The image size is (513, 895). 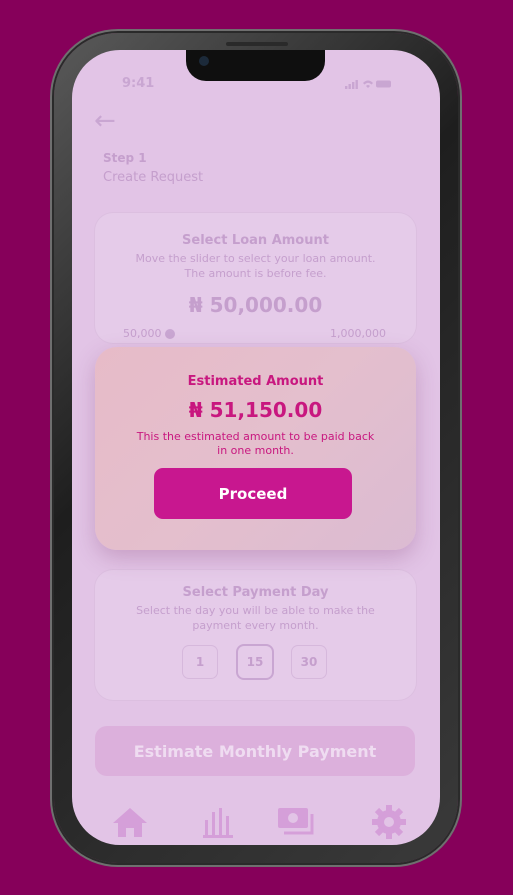 What do you see at coordinates (170, 334) in the screenshot?
I see `loan-slider-knob` at bounding box center [170, 334].